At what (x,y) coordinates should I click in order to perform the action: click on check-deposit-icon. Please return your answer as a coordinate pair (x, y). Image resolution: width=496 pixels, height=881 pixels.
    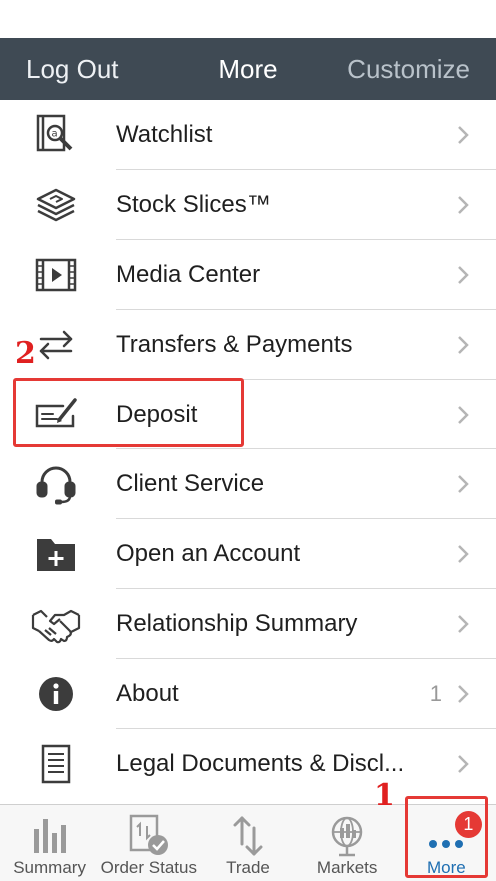
    Looking at the image, I should click on (56, 415).